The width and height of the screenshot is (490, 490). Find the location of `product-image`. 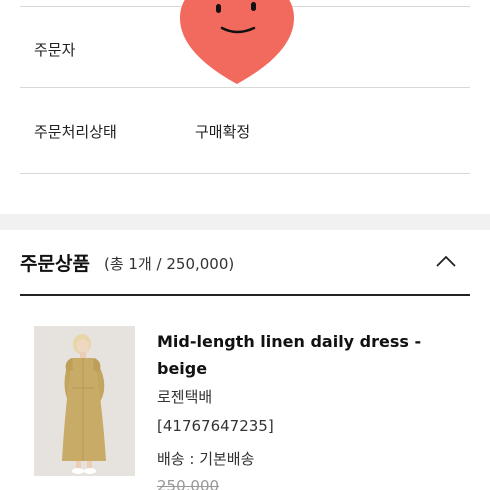

product-image is located at coordinates (84, 401).